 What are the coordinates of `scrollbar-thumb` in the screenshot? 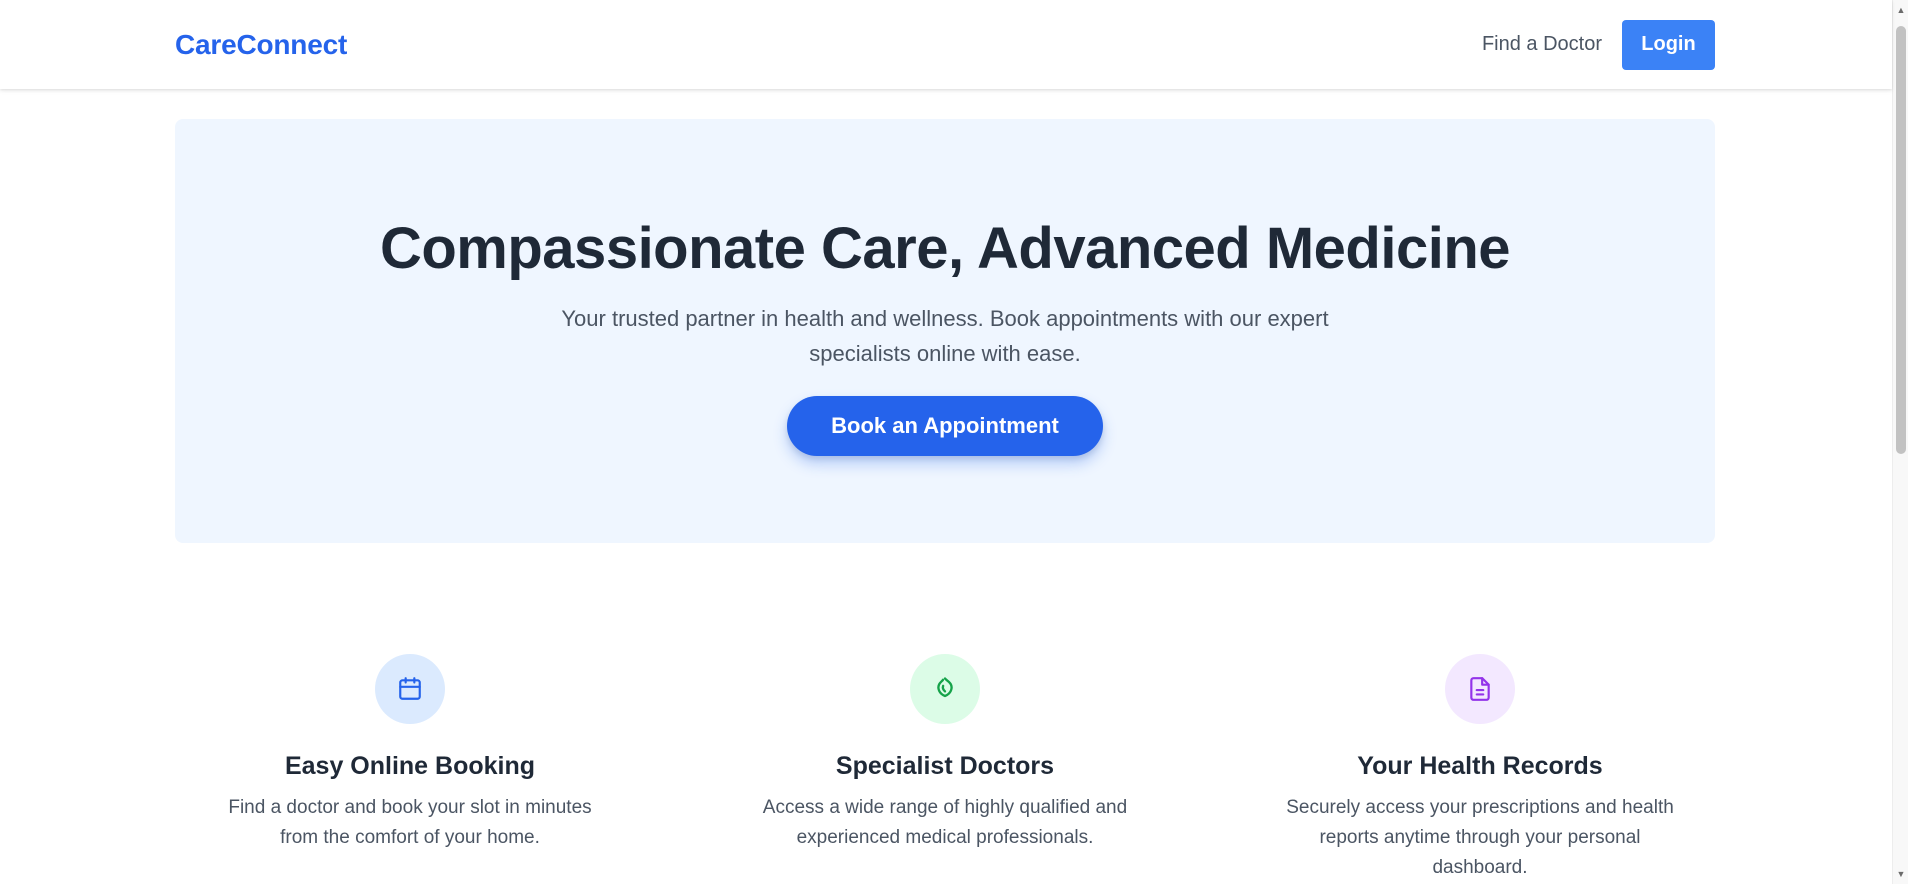 It's located at (1901, 240).